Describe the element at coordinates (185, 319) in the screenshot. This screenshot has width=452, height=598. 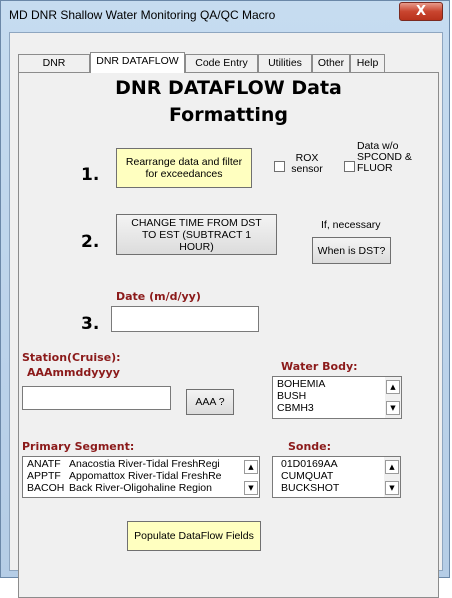
I see `date-input` at that location.